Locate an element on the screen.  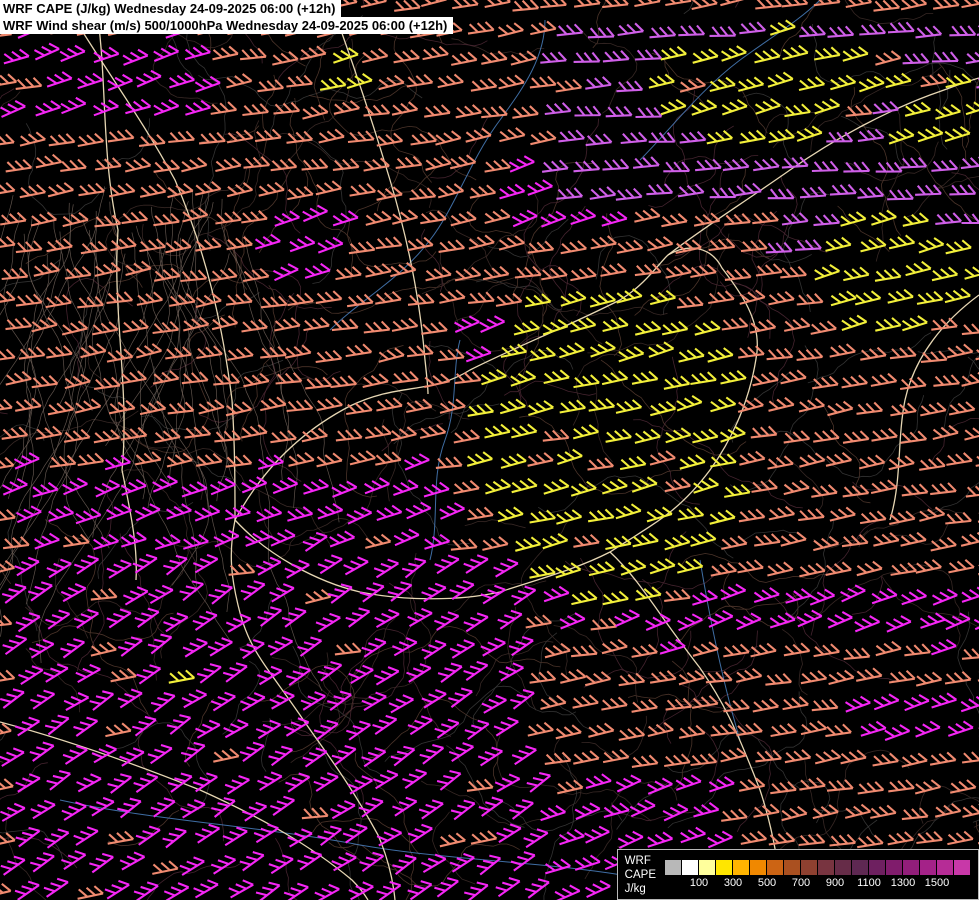
legend-tick-label: 1100 is located at coordinates (869, 883).